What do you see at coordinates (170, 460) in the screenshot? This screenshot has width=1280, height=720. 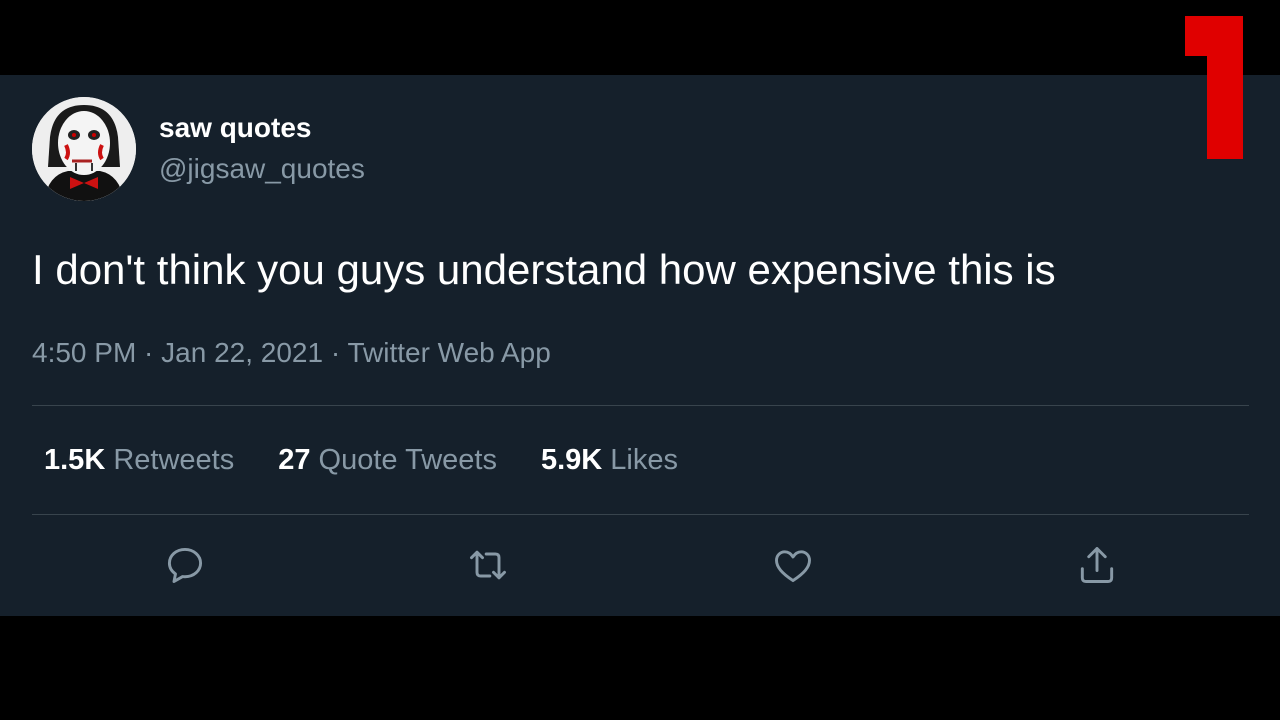 I see `retweets-label: Retweets` at bounding box center [170, 460].